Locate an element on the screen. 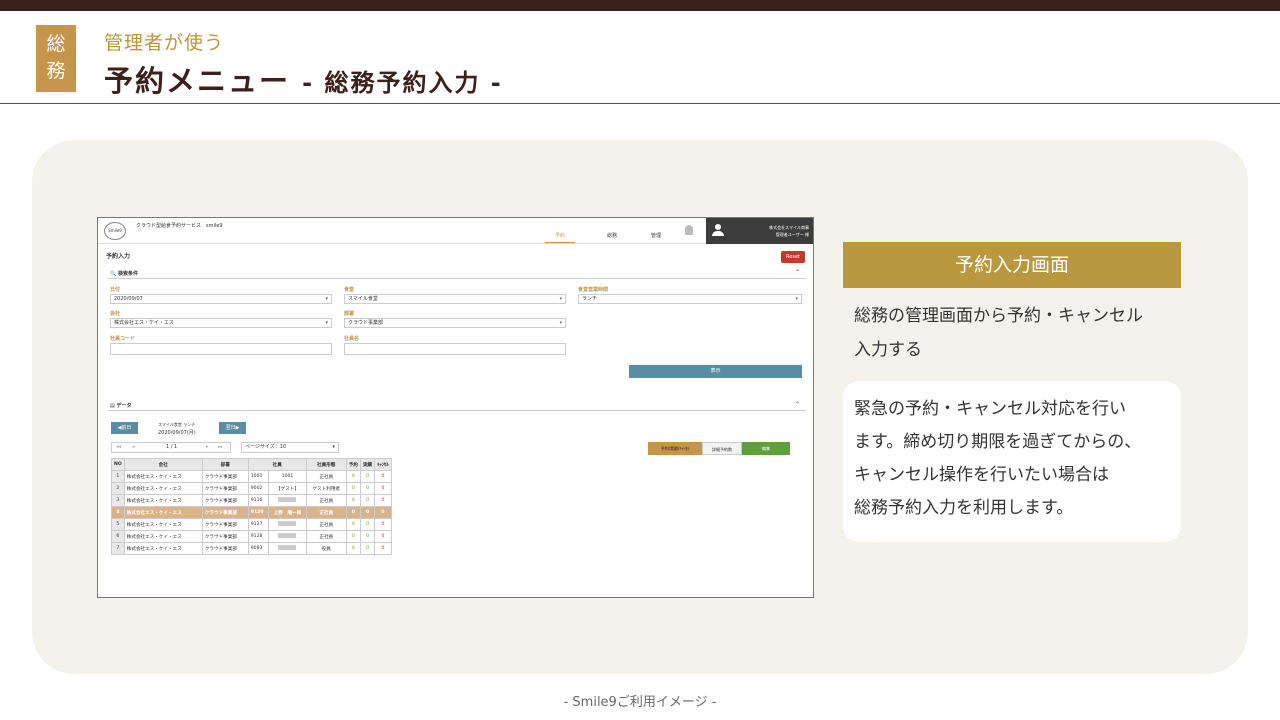 The width and height of the screenshot is (1280, 720). pager: ◂◂ ◂ 1 / 1 ▸ ▸▸ is located at coordinates (171, 447).